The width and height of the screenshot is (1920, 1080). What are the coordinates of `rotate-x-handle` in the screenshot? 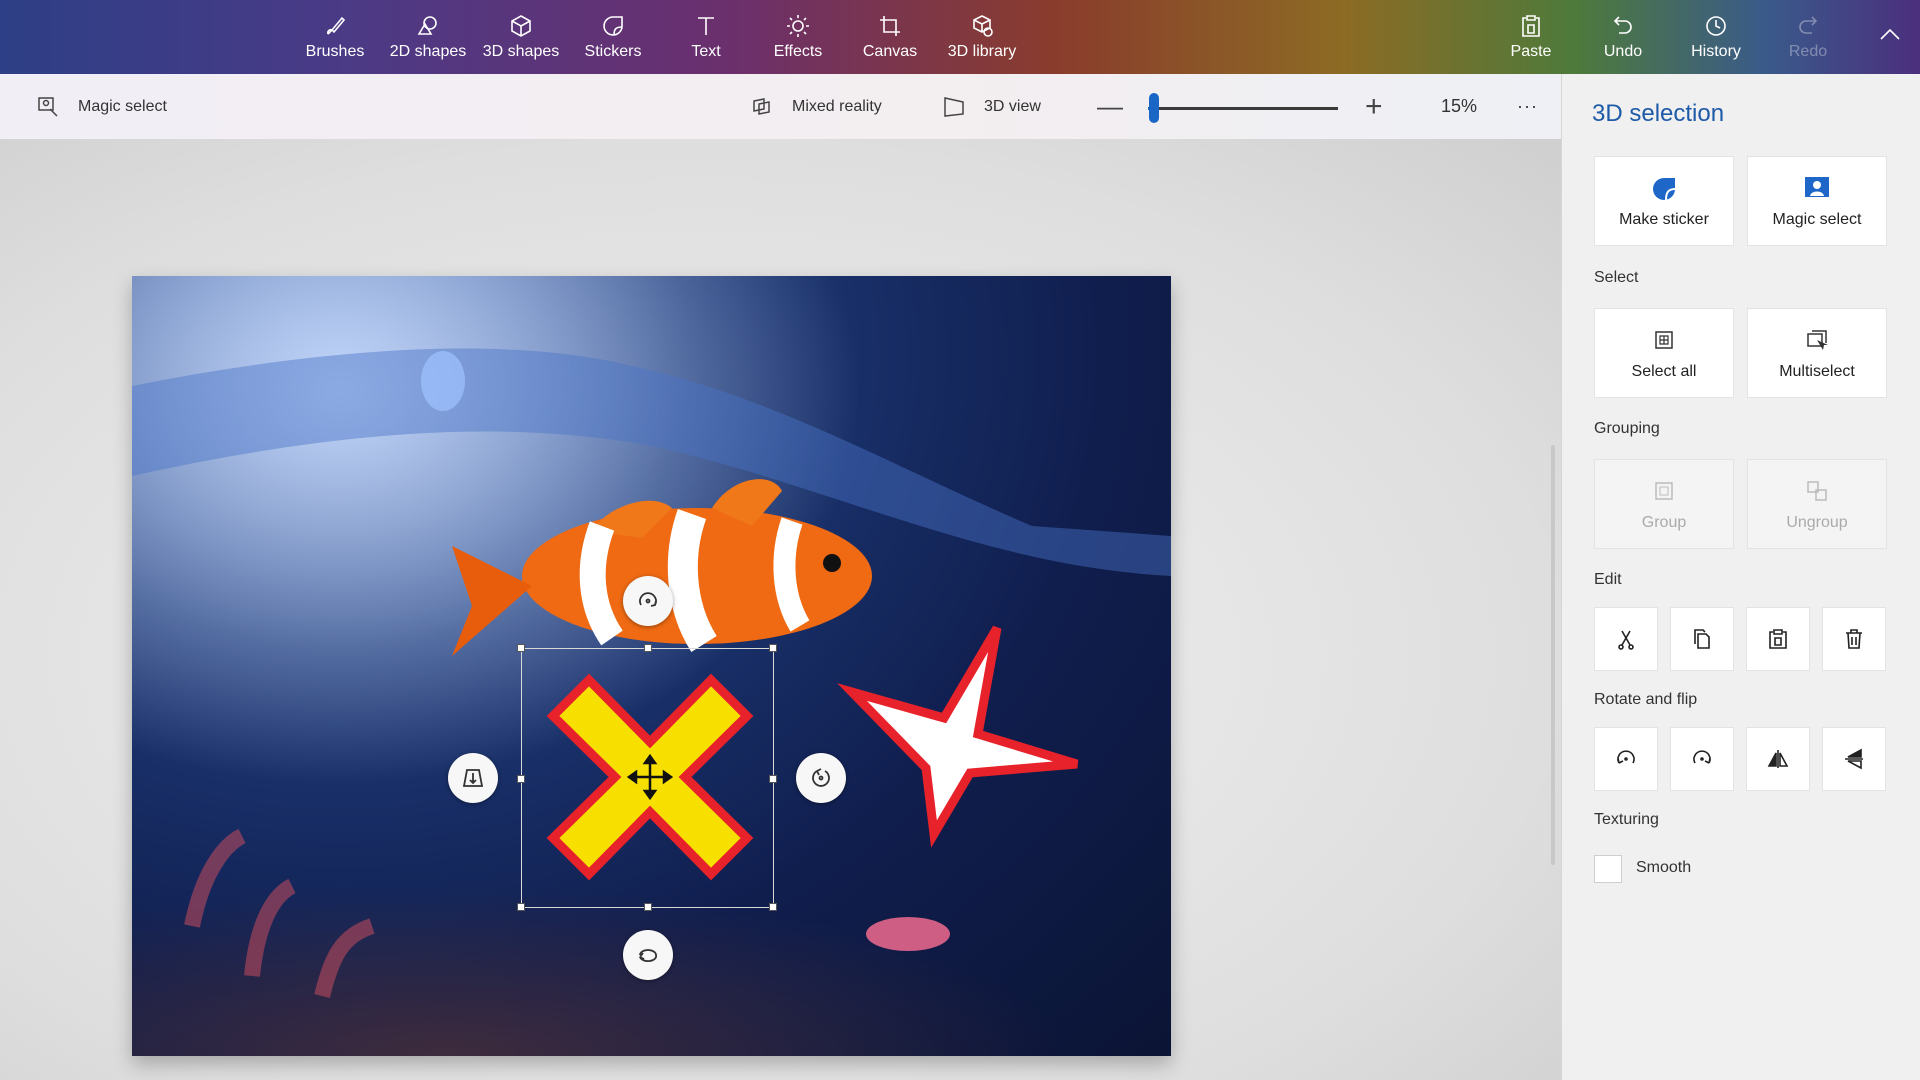 It's located at (648, 955).